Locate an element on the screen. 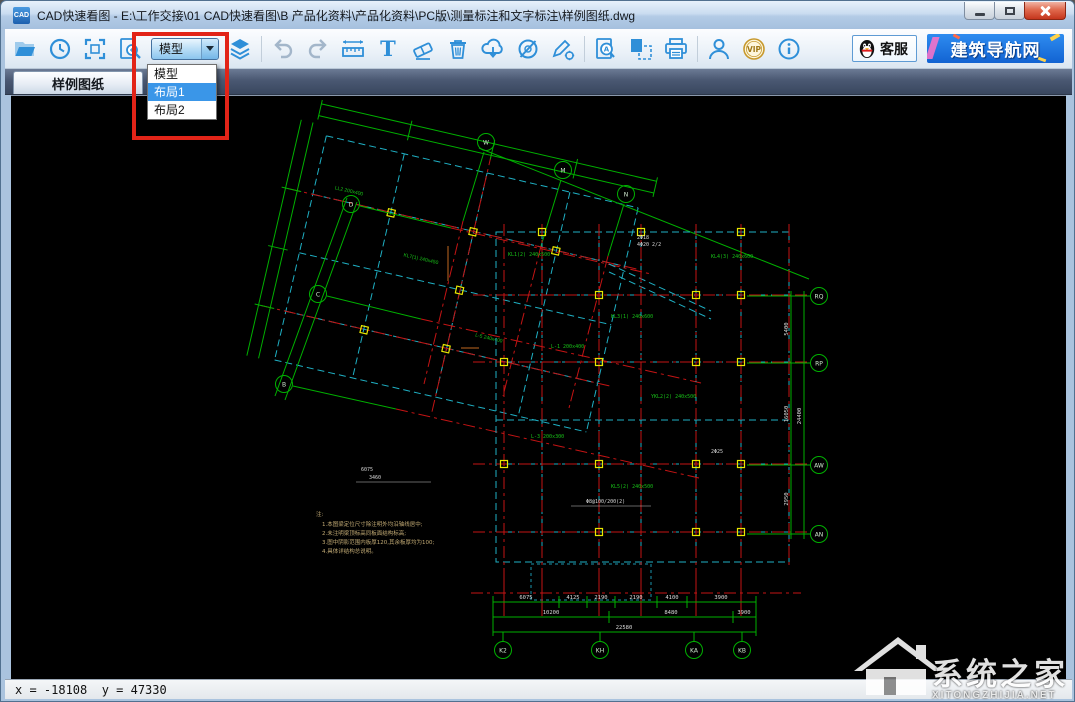  annotation-settings-button is located at coordinates (563, 49).